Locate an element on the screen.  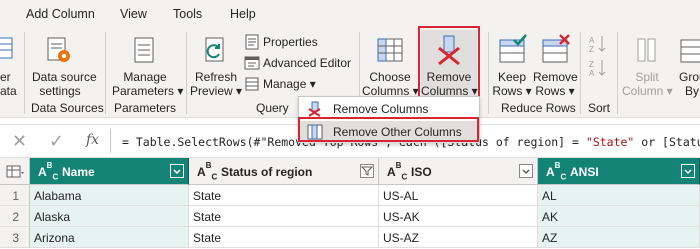
sort-descending-icon: Z A is located at coordinates (597, 69).